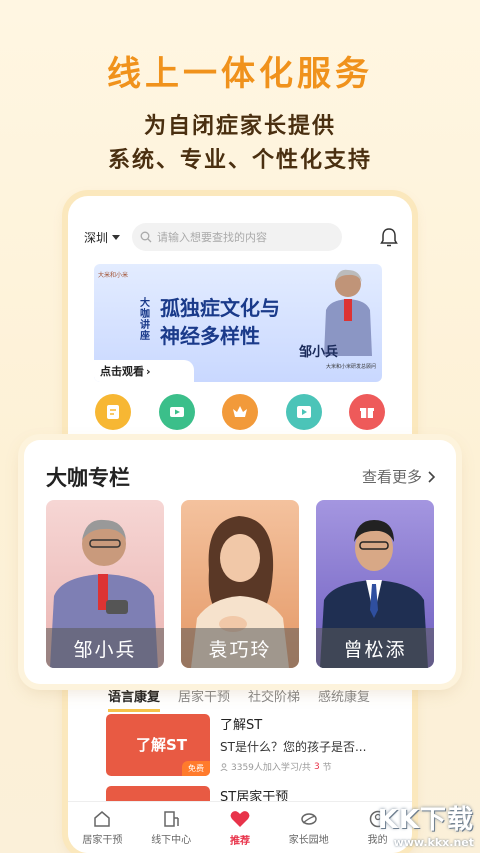  What do you see at coordinates (327, 768) in the screenshot?
I see `course-unit: 节` at bounding box center [327, 768].